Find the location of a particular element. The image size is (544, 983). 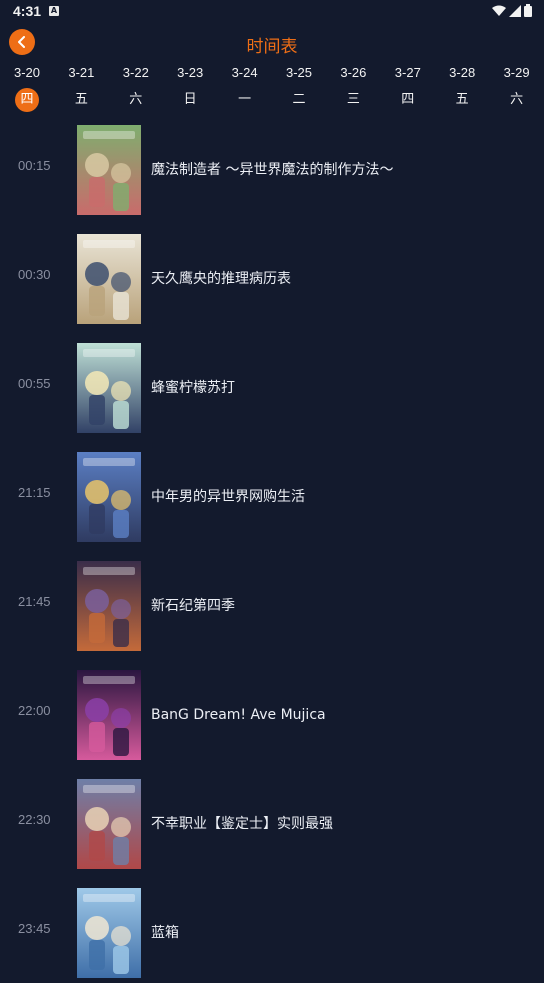

header: 时间表 is located at coordinates (272, 43).